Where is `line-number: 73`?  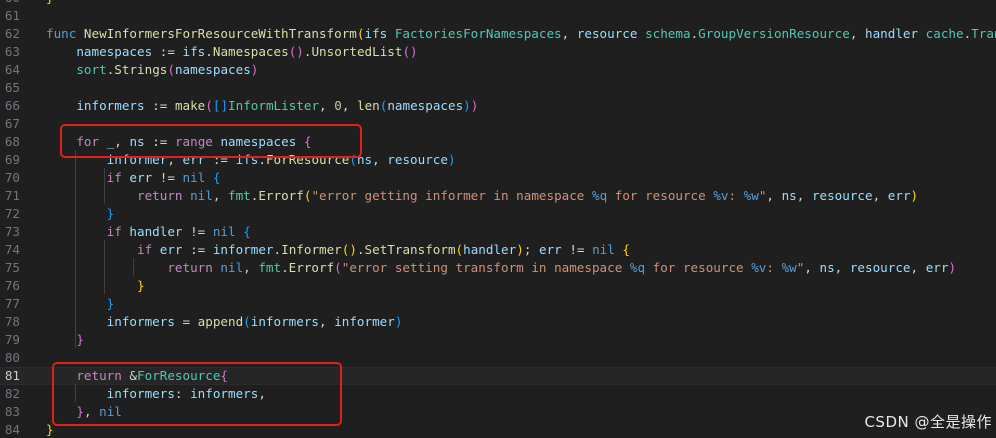 line-number: 73 is located at coordinates (12, 231).